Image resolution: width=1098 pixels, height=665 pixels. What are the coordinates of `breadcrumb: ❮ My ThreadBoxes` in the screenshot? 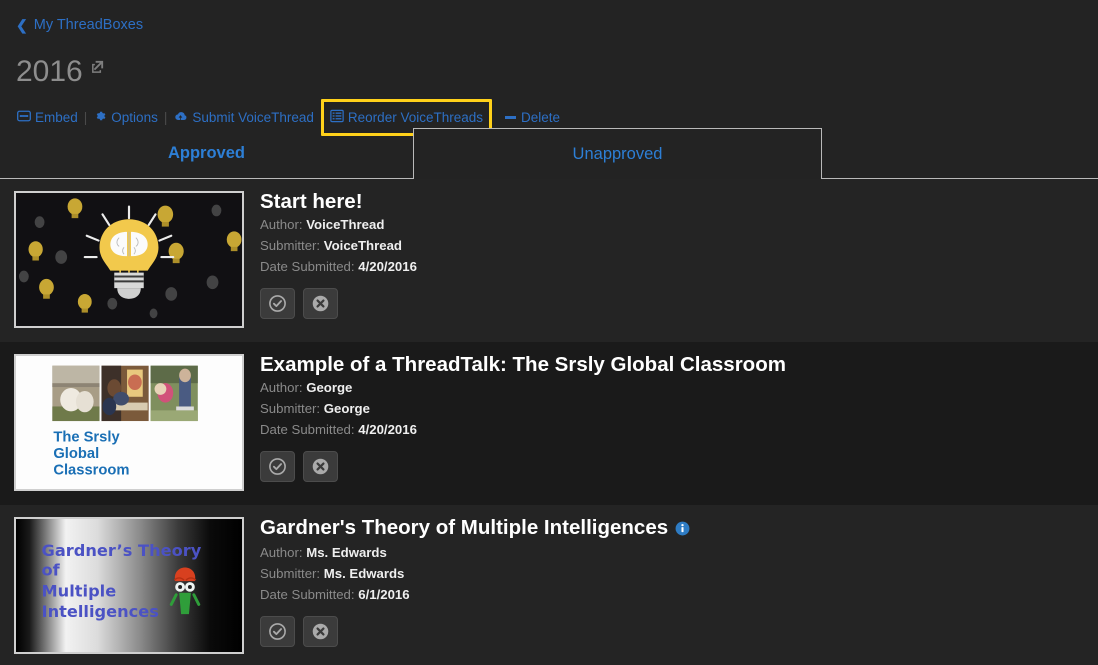 It's located at (79, 25).